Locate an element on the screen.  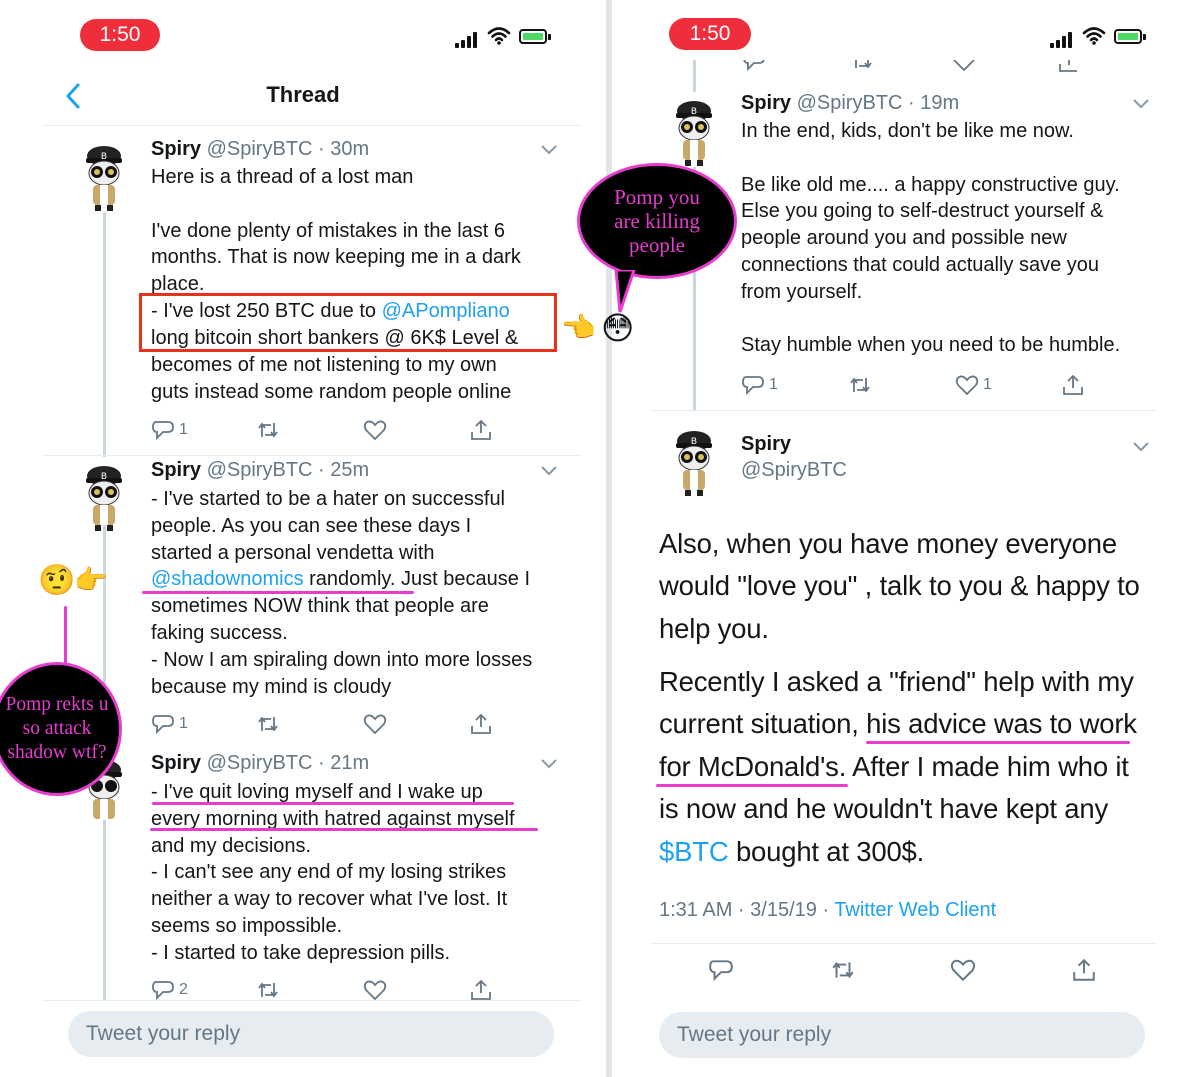
pink-pointer-line is located at coordinates (65, 636).